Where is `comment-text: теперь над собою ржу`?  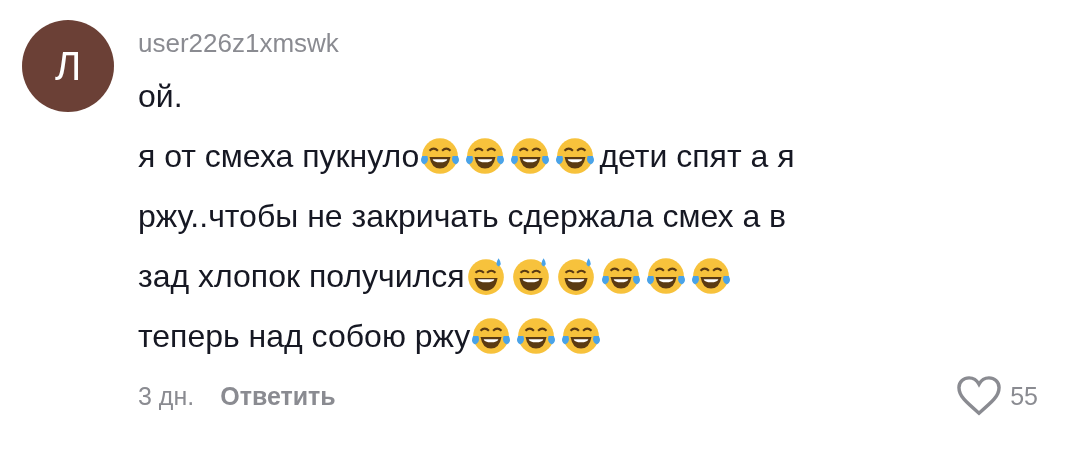
comment-text: теперь над собою ржу is located at coordinates (304, 336).